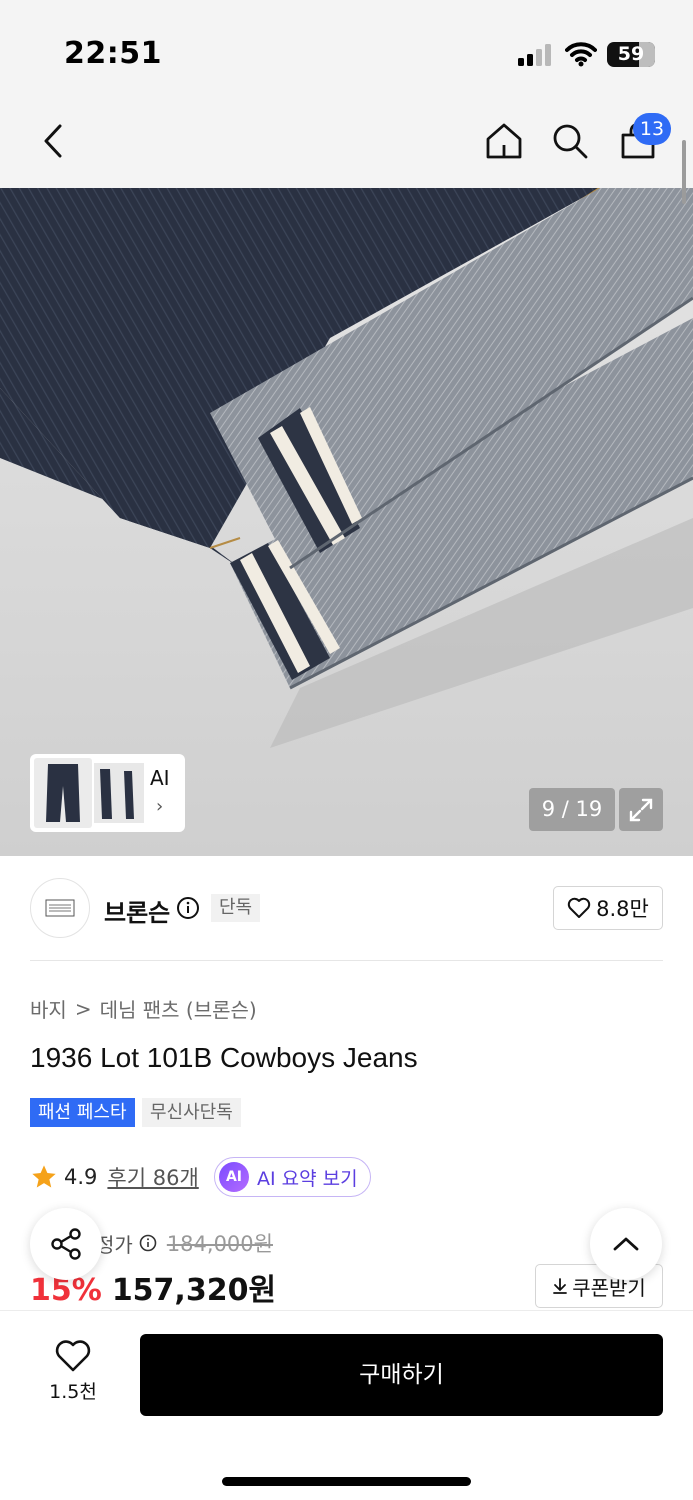  I want to click on musinsa-exclusive-tag: 무신사단독, so click(191, 1112).